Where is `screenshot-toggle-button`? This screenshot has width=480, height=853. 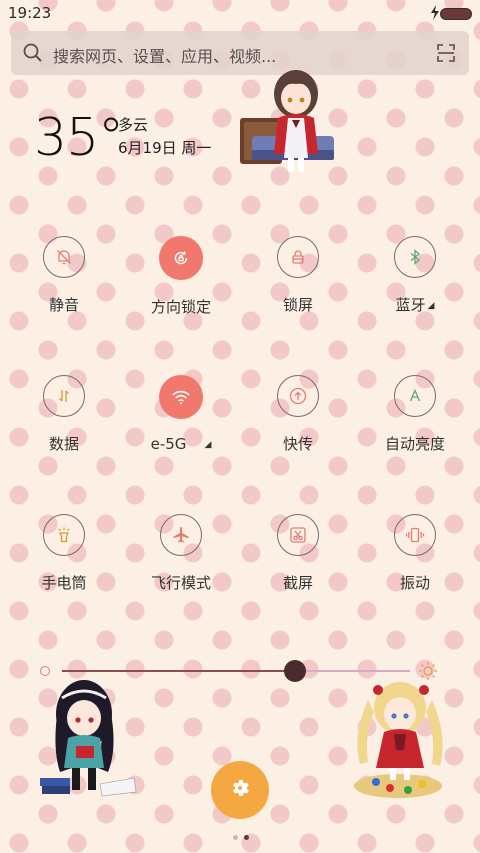 screenshot-toggle-button is located at coordinates (298, 535).